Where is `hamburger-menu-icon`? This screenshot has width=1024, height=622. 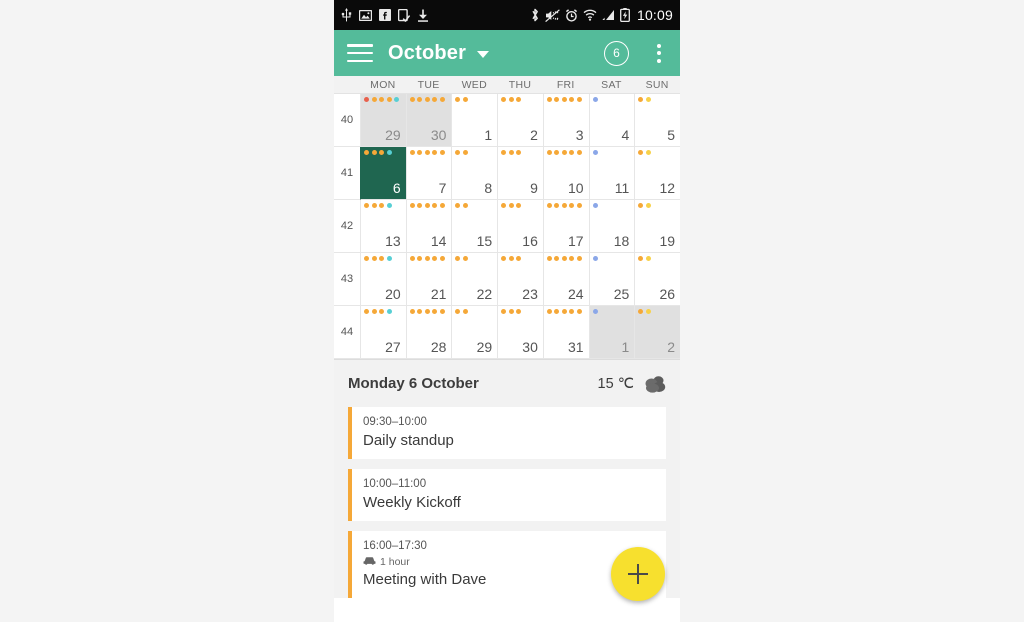 hamburger-menu-icon is located at coordinates (360, 53).